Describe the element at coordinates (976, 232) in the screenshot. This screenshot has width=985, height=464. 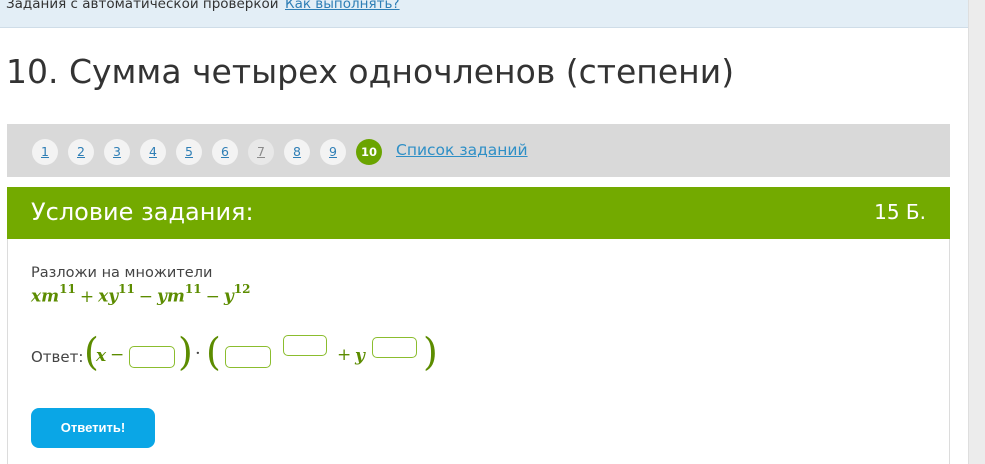
I see `page-scrollbar-gutter` at that location.